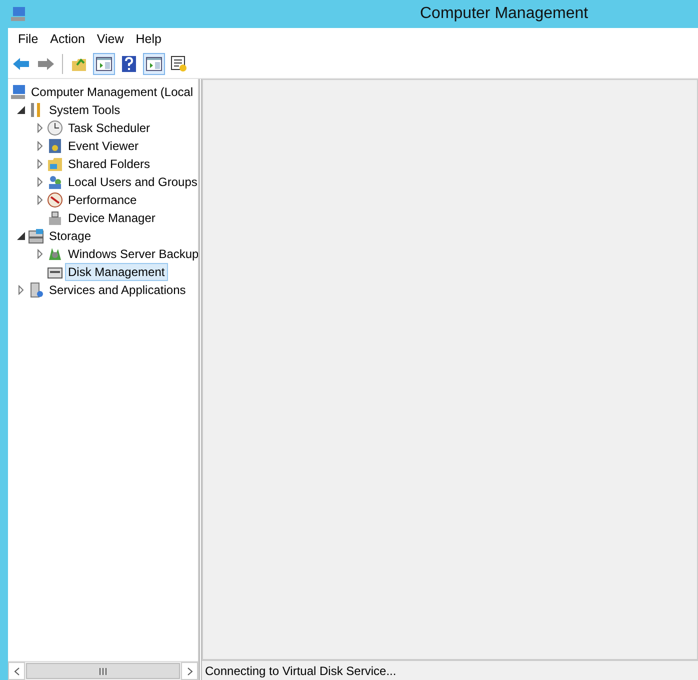  Describe the element at coordinates (67, 39) in the screenshot. I see `menu-item: Action` at that location.